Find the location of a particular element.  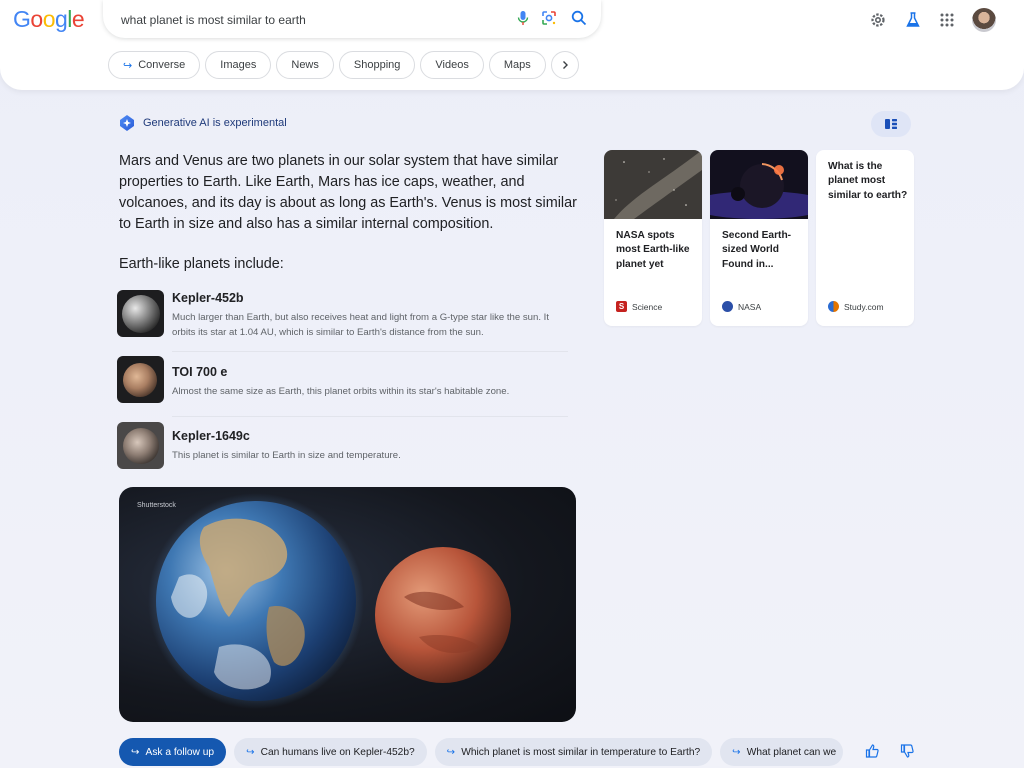

source-site: NASA is located at coordinates (741, 306).